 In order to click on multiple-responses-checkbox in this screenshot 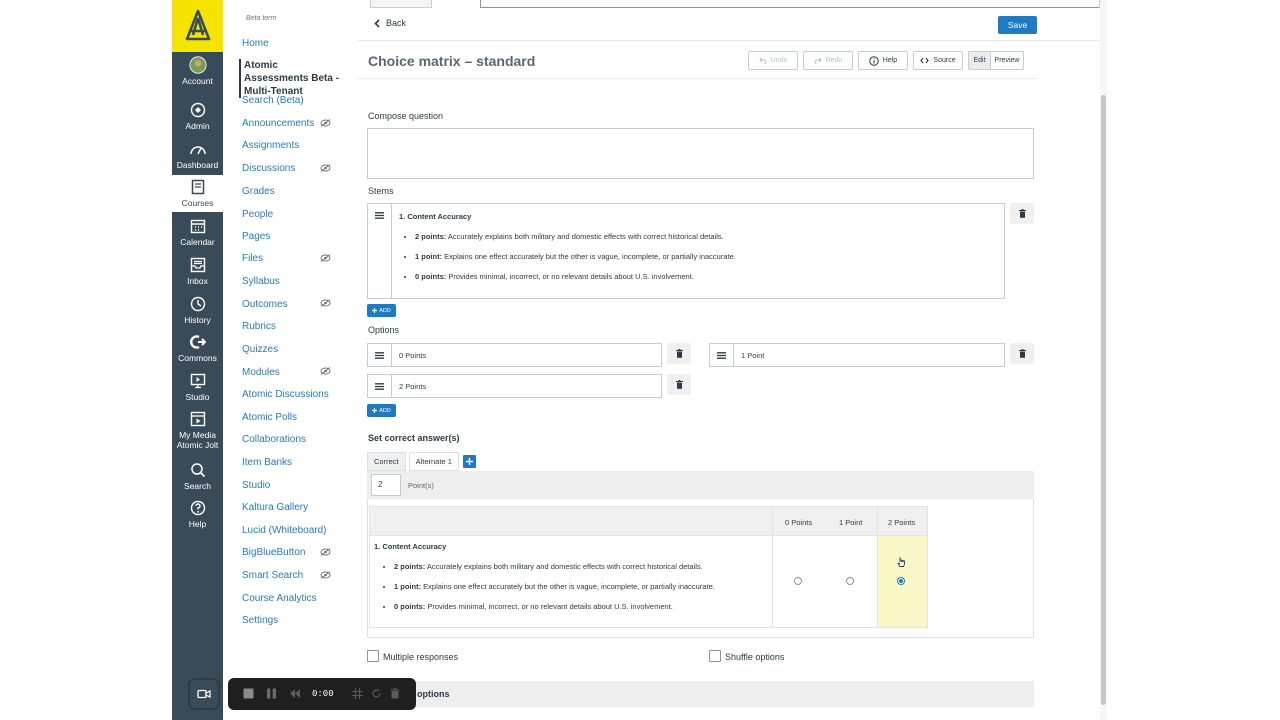, I will do `click(373, 656)`.